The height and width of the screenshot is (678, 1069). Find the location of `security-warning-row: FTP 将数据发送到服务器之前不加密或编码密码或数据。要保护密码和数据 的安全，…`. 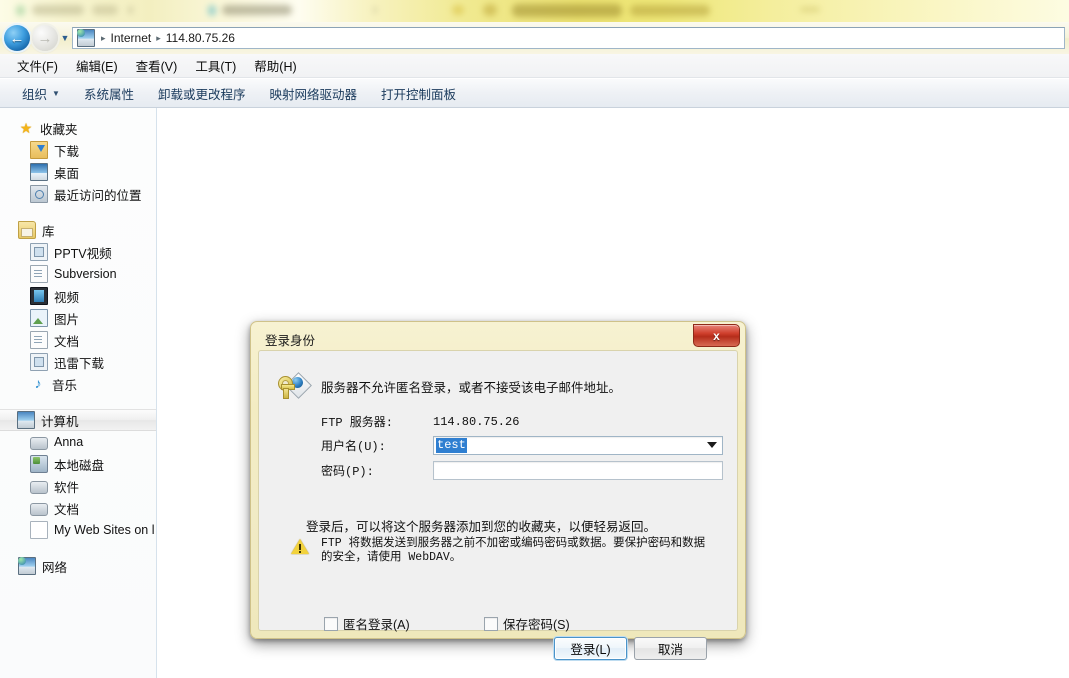

security-warning-row: FTP 将数据发送到服务器之前不加密或编码密码或数据。要保护密码和数据 的安全，… is located at coordinates (507, 551).